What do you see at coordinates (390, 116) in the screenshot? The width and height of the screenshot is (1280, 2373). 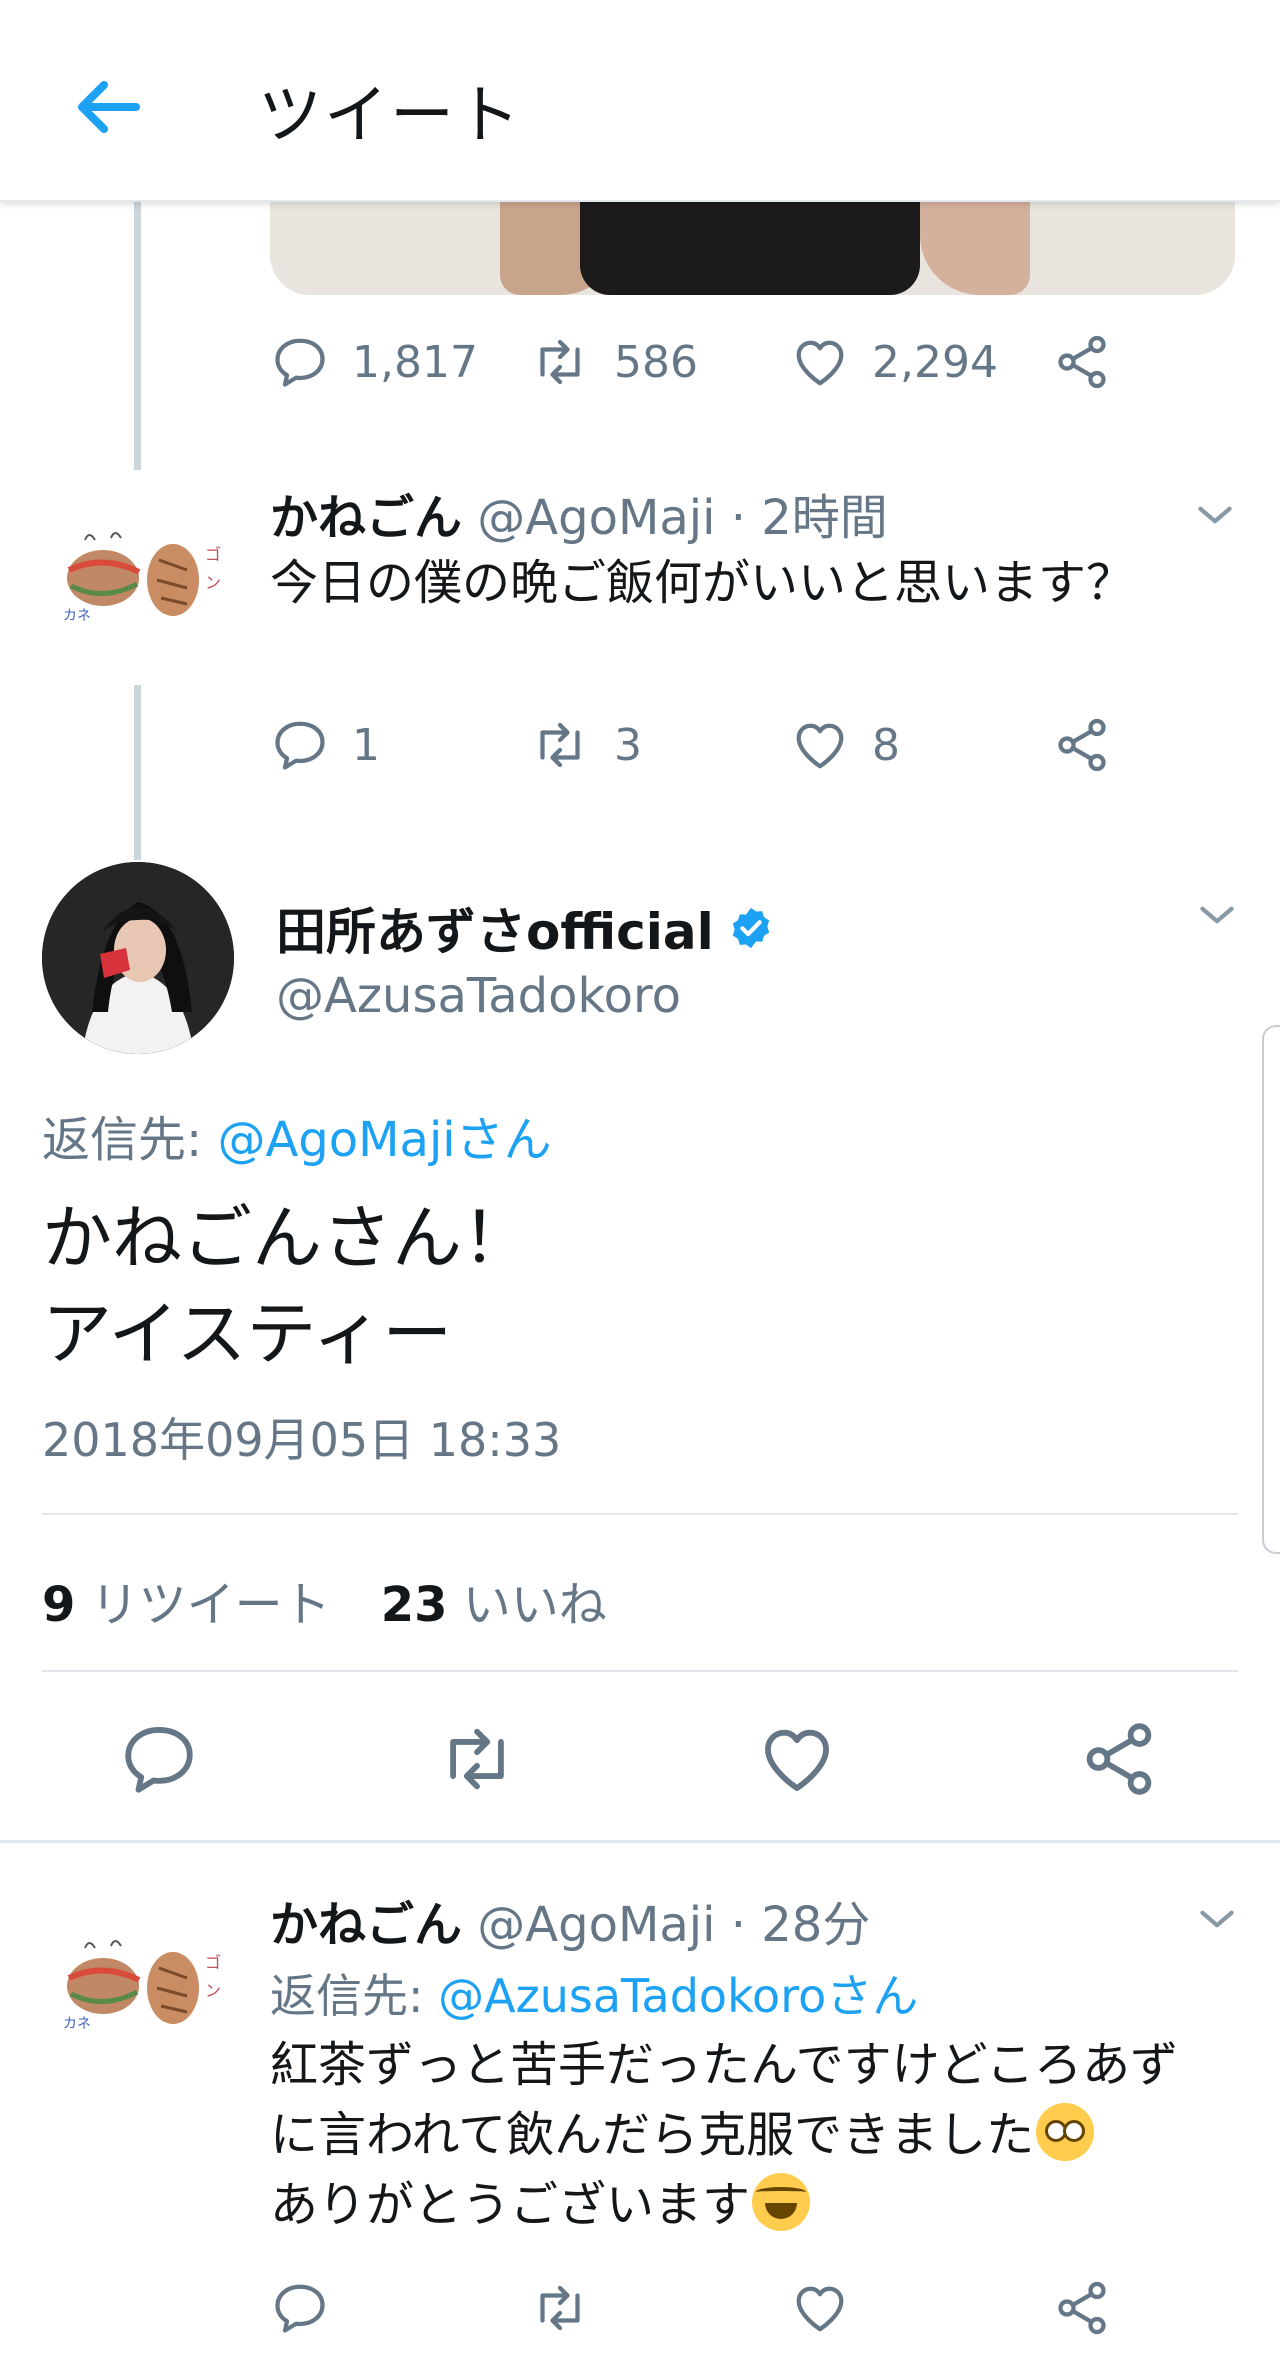 I see `page-title: ツイート` at bounding box center [390, 116].